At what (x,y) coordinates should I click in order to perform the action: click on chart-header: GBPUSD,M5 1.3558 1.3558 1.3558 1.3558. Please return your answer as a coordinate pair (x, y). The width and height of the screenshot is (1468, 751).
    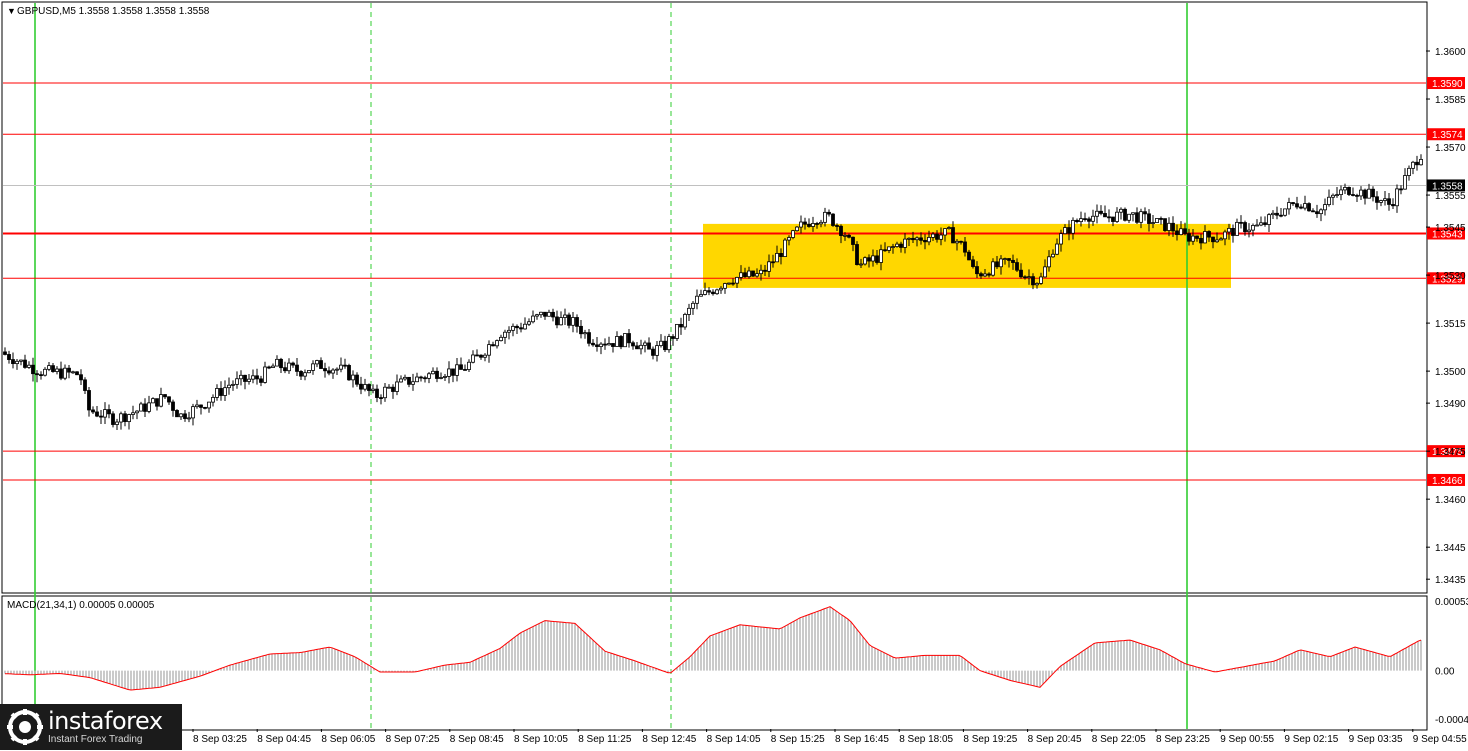
    Looking at the image, I should click on (113, 11).